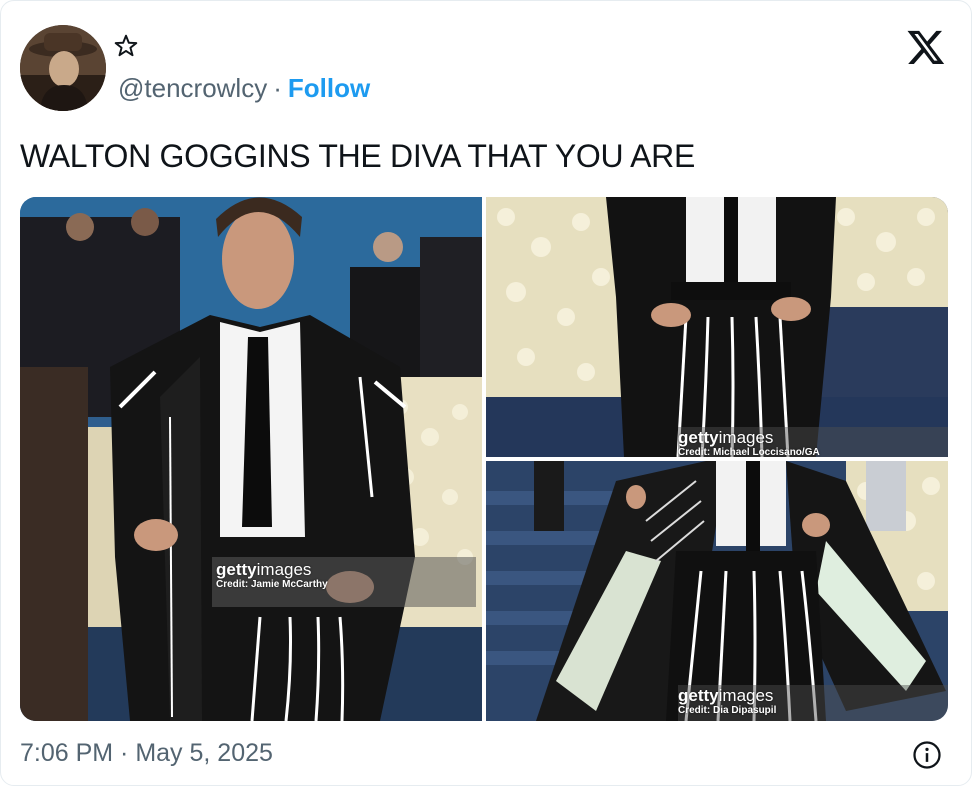 The width and height of the screenshot is (972, 786). What do you see at coordinates (927, 755) in the screenshot?
I see `info-icon` at bounding box center [927, 755].